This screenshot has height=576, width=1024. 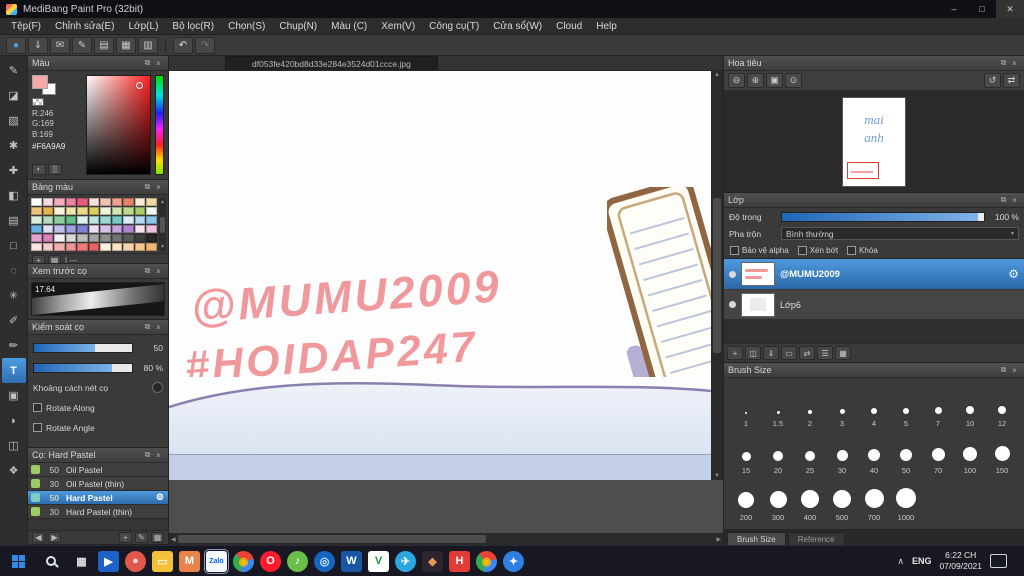 I want to click on brush-size-option: 500, so click(x=842, y=499).